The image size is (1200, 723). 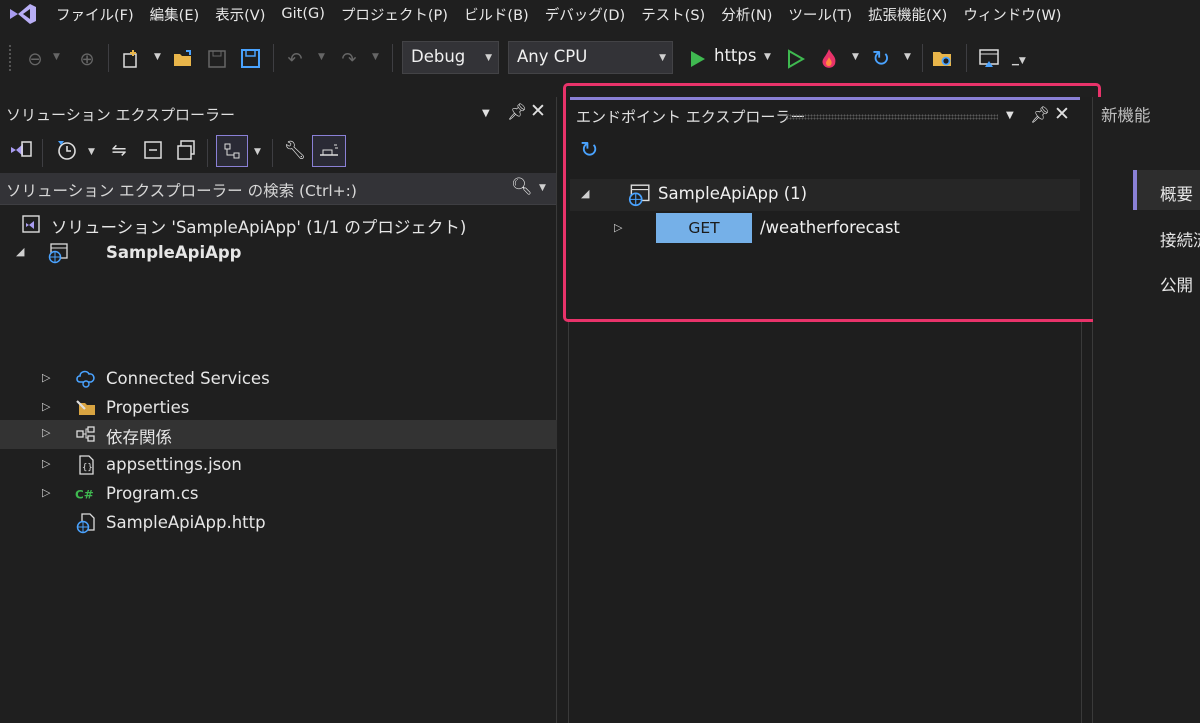 I want to click on tree-item-http-file: SampleApiApp.http, so click(x=278, y=523).